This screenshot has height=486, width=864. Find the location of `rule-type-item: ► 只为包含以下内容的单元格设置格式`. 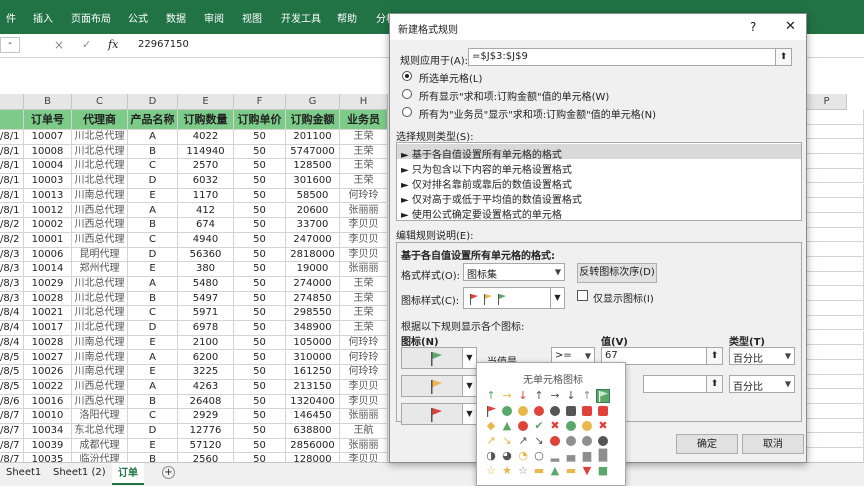

rule-type-item: ► 只为包含以下内容的单元格设置格式 is located at coordinates (486, 168).